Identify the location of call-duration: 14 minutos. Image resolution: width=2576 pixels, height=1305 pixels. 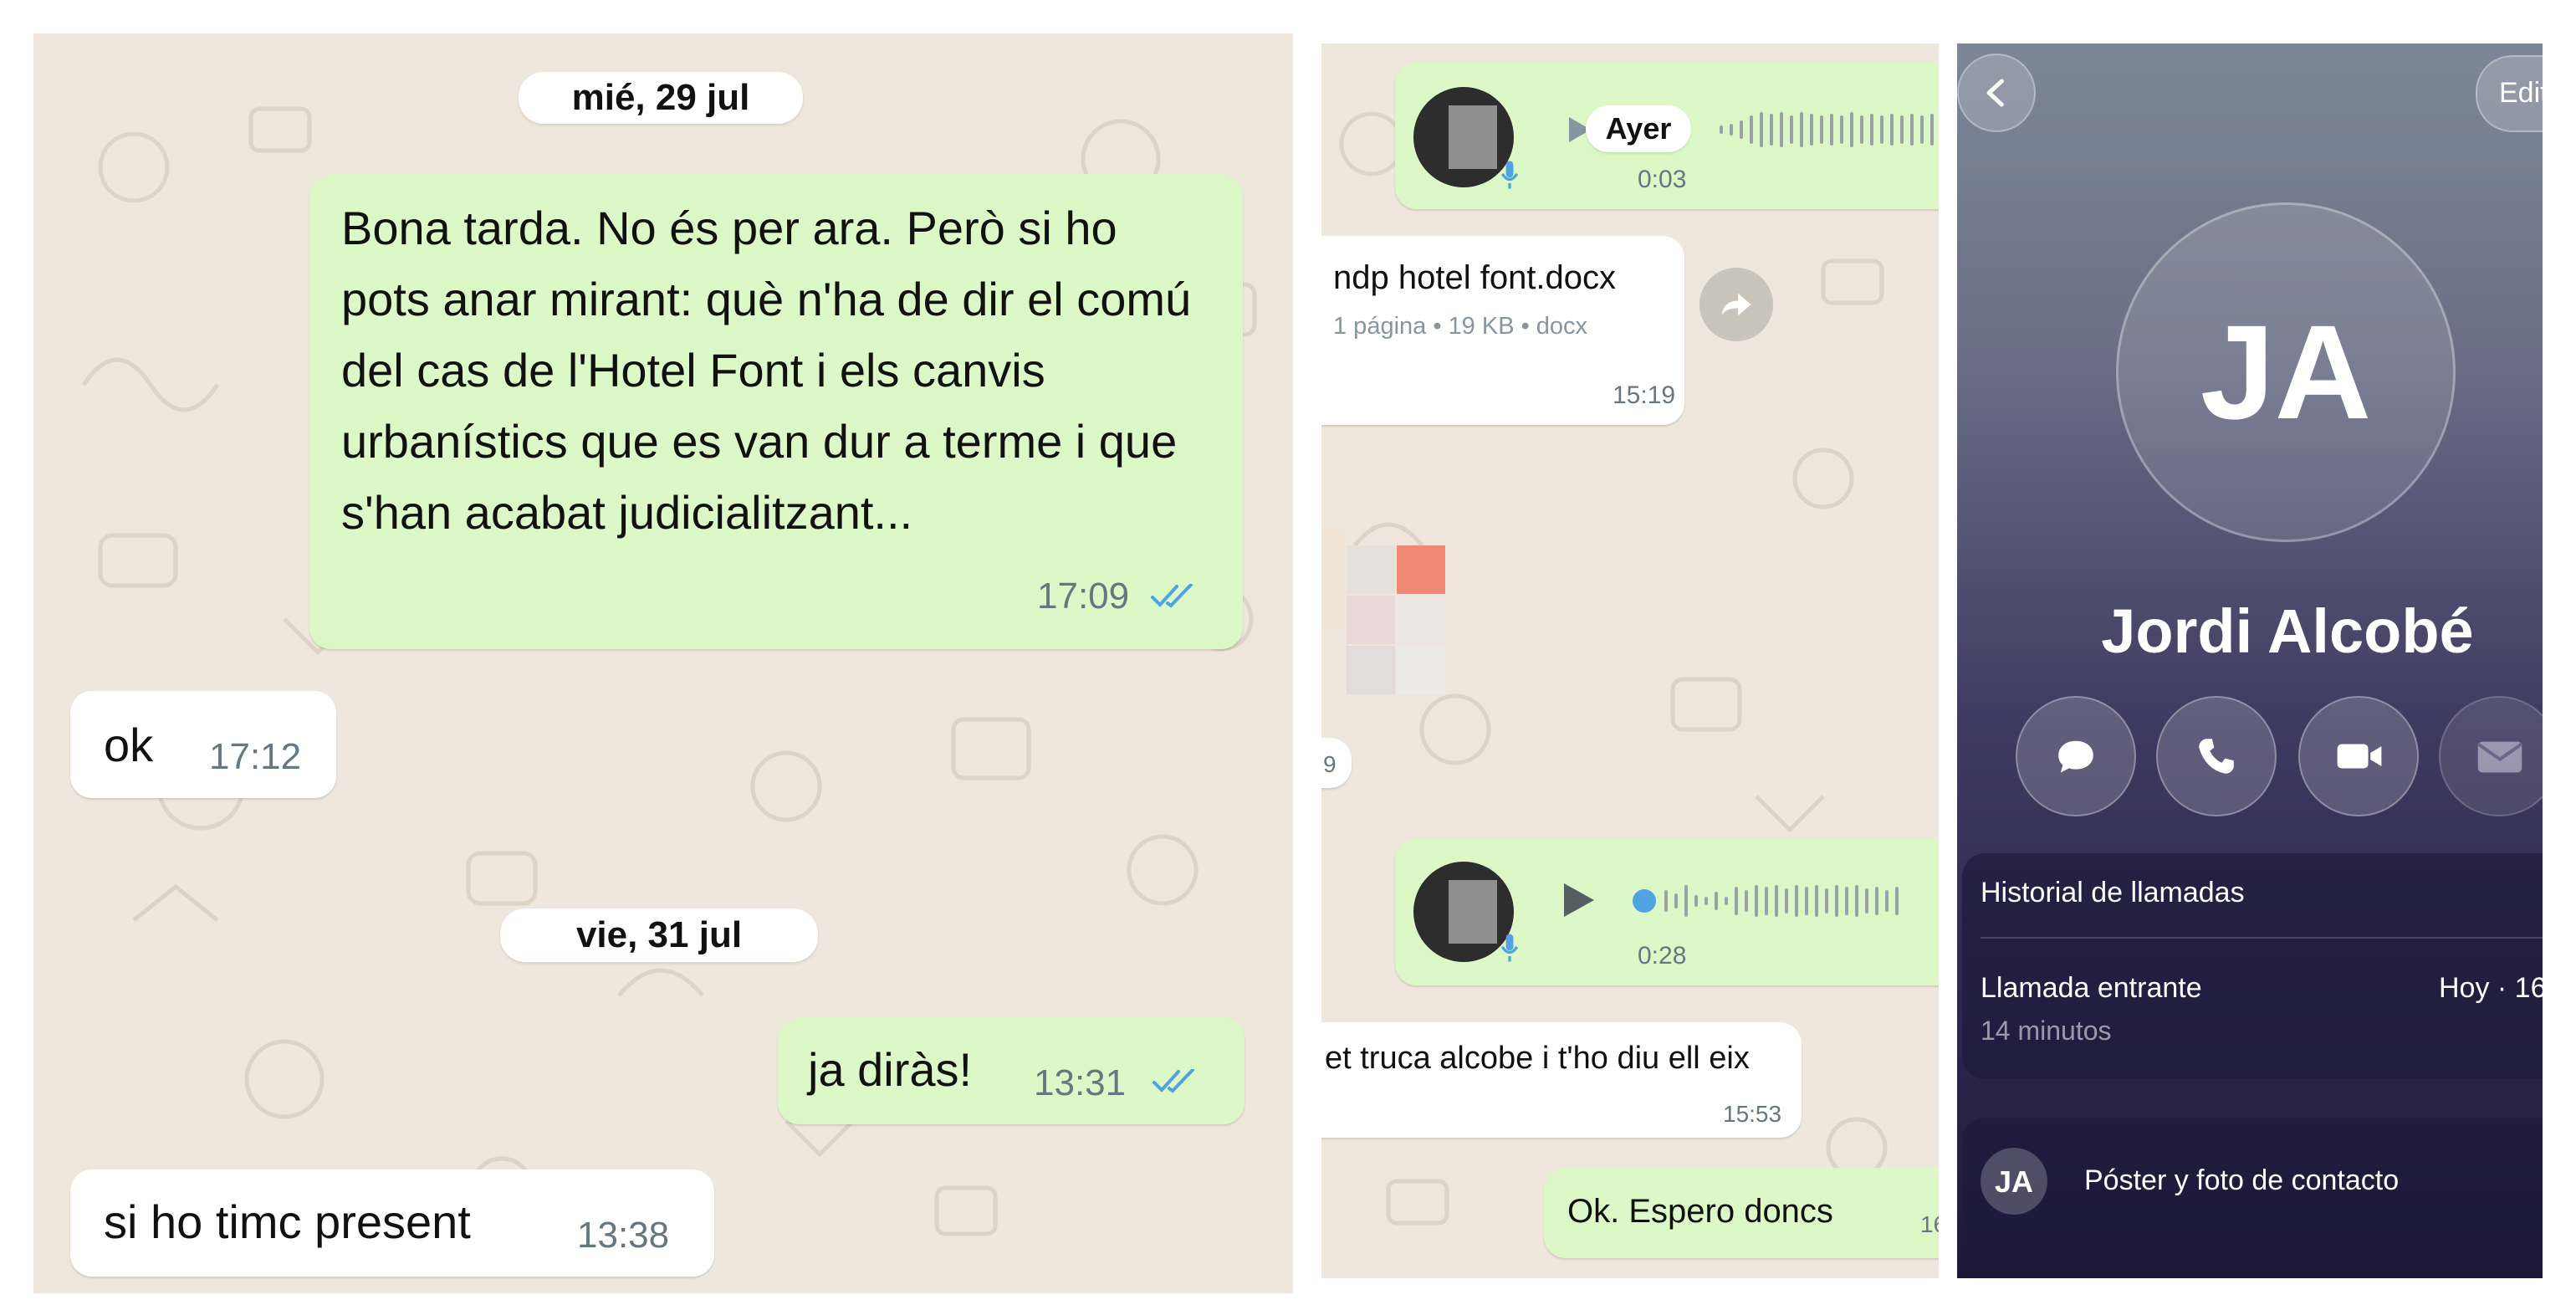
(2046, 1031).